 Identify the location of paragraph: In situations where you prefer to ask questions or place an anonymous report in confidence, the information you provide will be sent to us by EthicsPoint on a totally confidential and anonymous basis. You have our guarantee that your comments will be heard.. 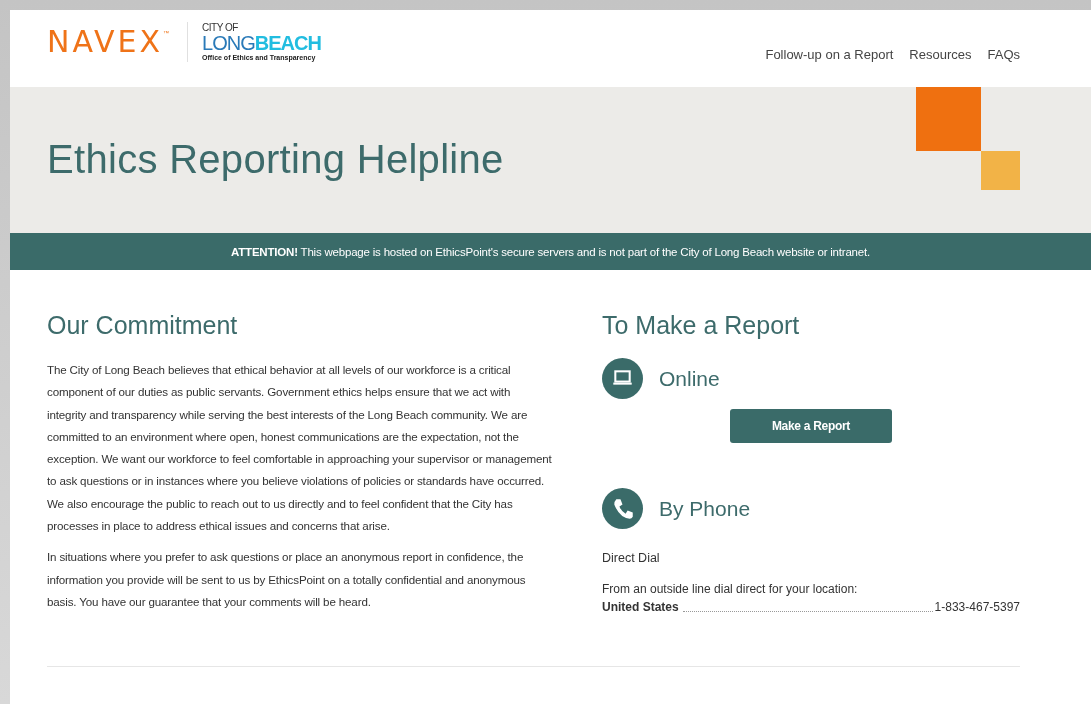
(287, 579).